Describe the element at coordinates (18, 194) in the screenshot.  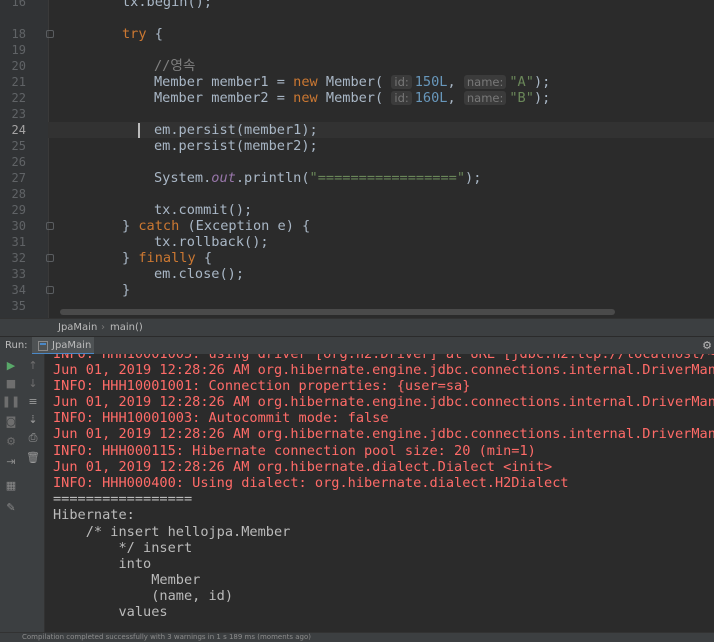
I see `line-number: 28` at that location.